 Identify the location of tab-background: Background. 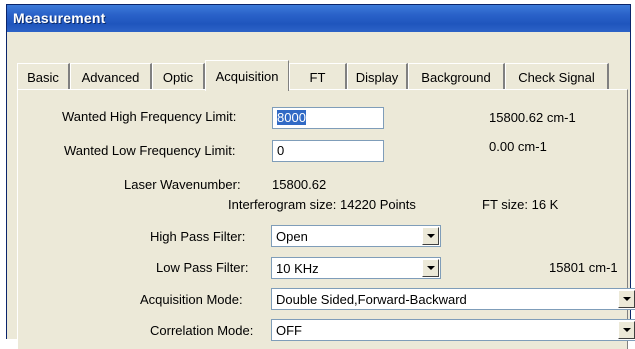
(456, 76).